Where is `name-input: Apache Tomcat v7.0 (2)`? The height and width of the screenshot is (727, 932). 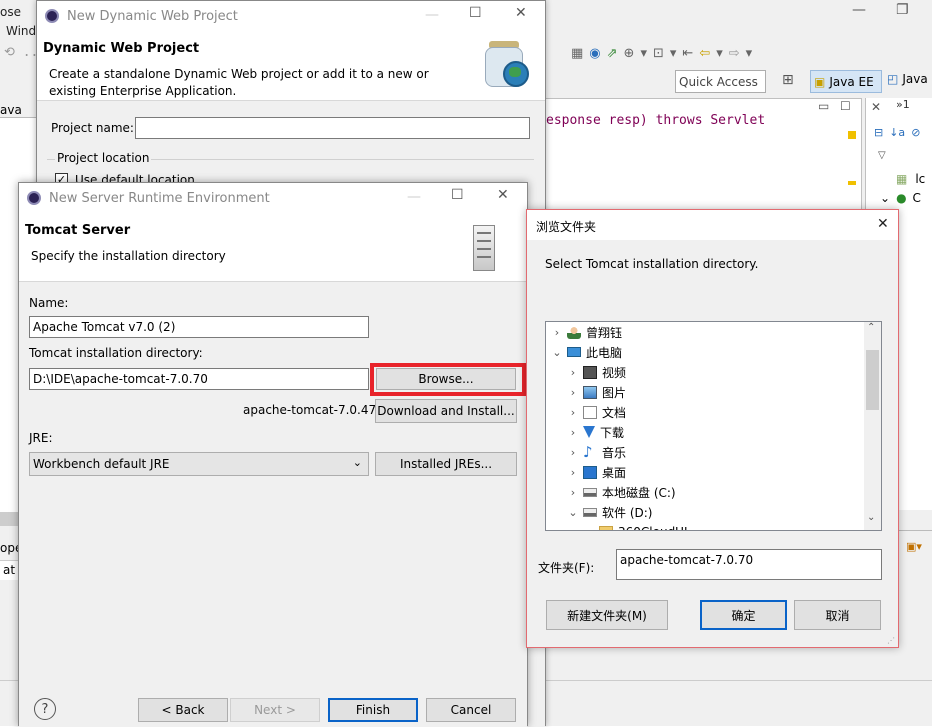 name-input: Apache Tomcat v7.0 (2) is located at coordinates (199, 327).